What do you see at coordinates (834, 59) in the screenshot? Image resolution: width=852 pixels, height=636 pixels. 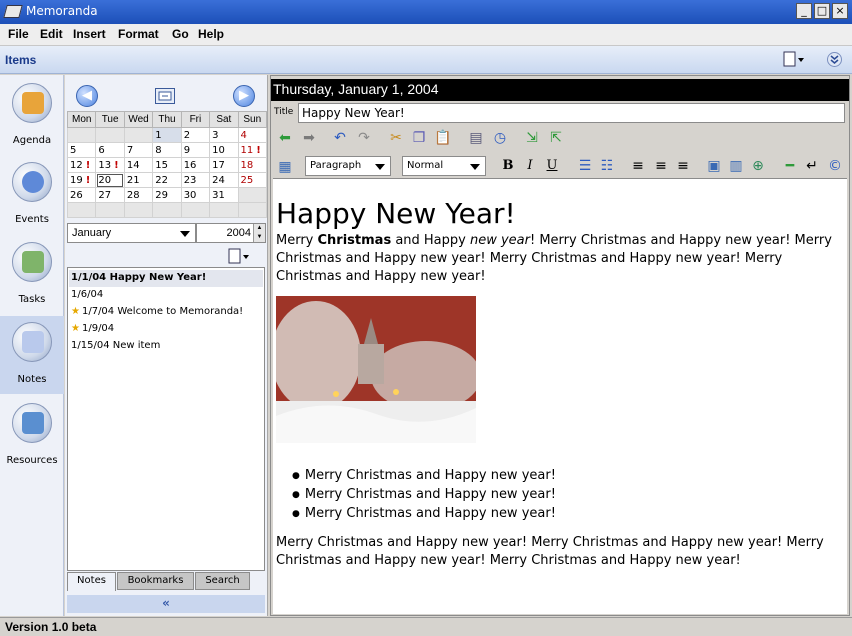 I see `collapse-toolbar-button` at bounding box center [834, 59].